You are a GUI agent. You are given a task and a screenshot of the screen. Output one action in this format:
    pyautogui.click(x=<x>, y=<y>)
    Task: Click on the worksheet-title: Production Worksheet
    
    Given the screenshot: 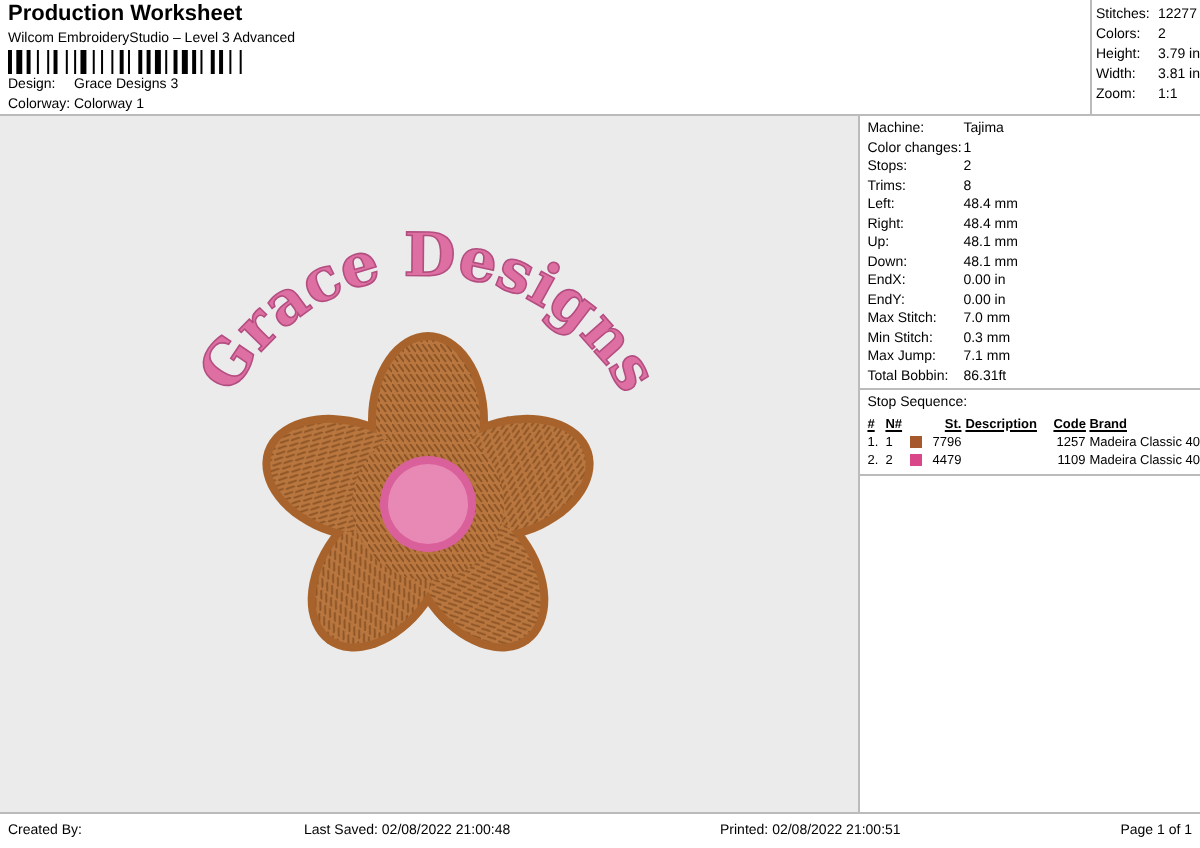 What is the action you would take?
    pyautogui.click(x=126, y=15)
    